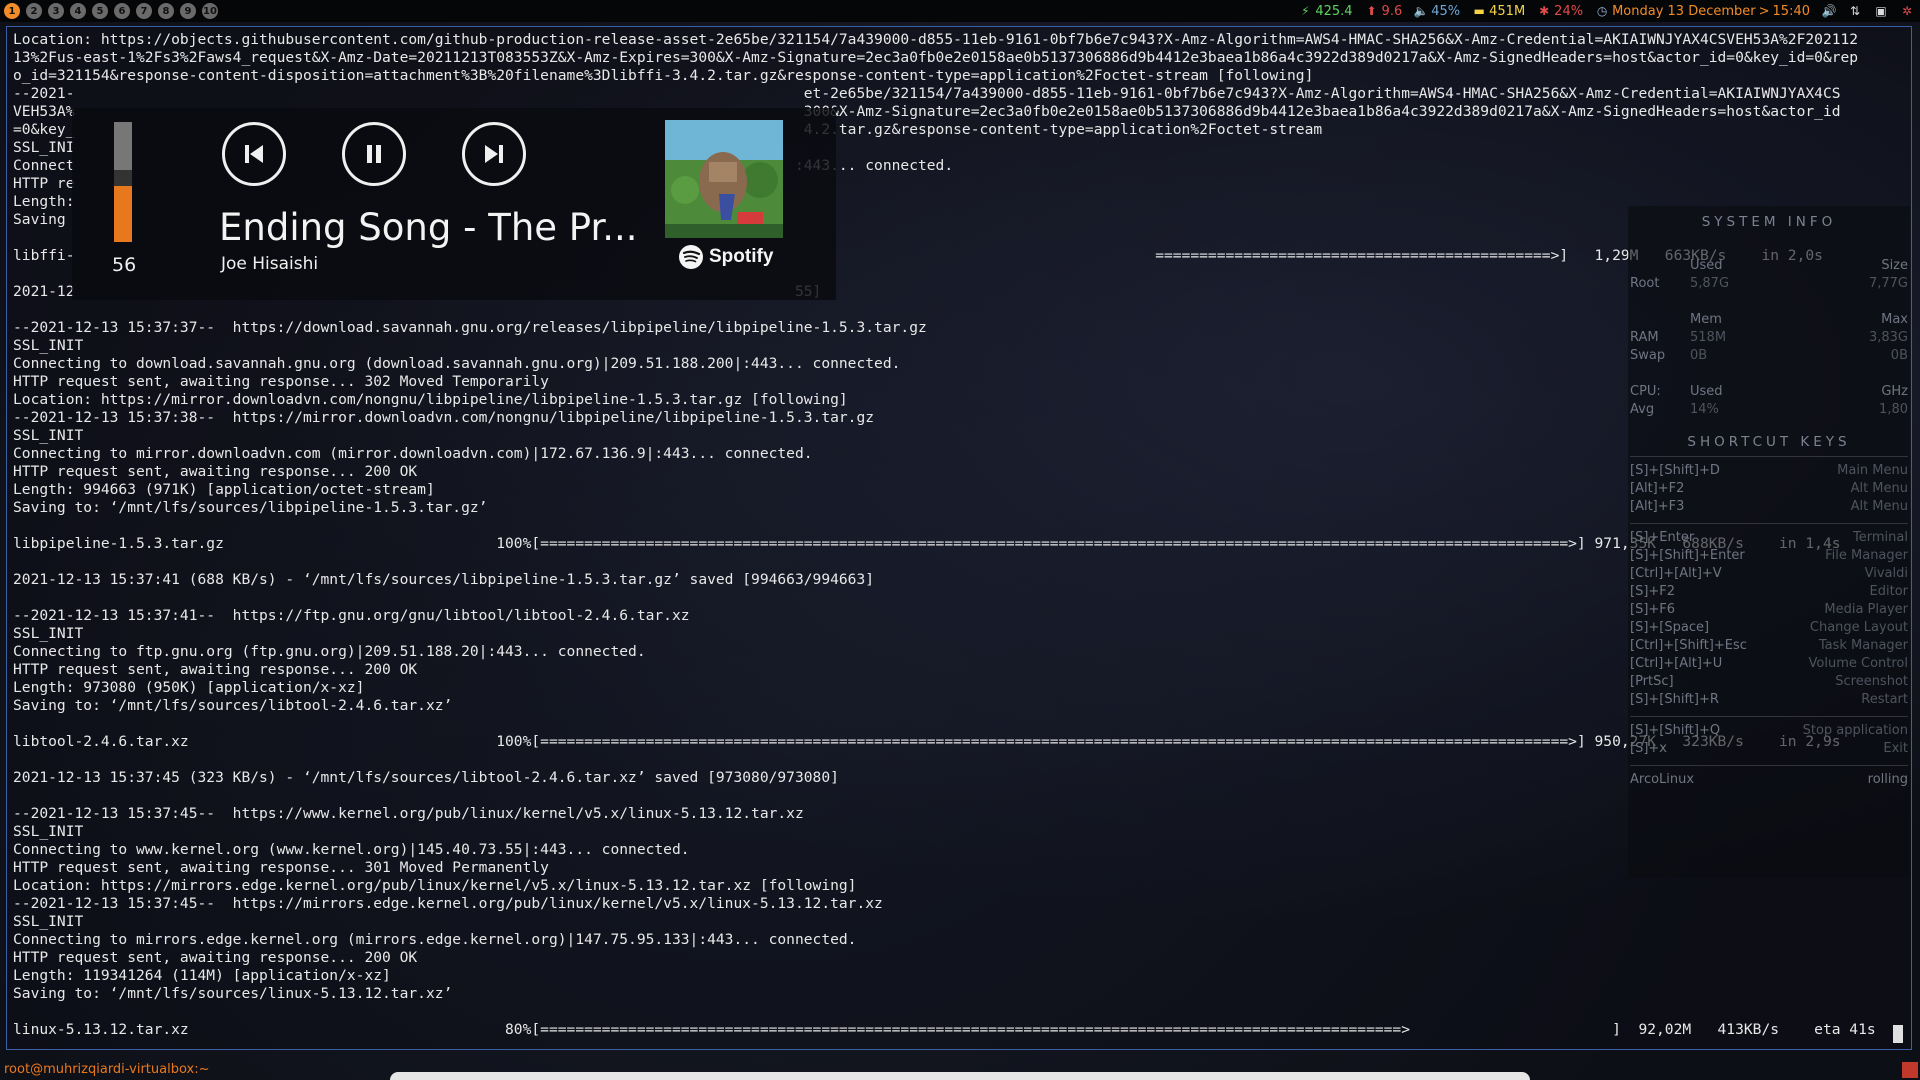 This screenshot has width=1920, height=1080. What do you see at coordinates (1769, 508) in the screenshot?
I see `shortcut-row: [Alt]+F3 Alt Menu` at bounding box center [1769, 508].